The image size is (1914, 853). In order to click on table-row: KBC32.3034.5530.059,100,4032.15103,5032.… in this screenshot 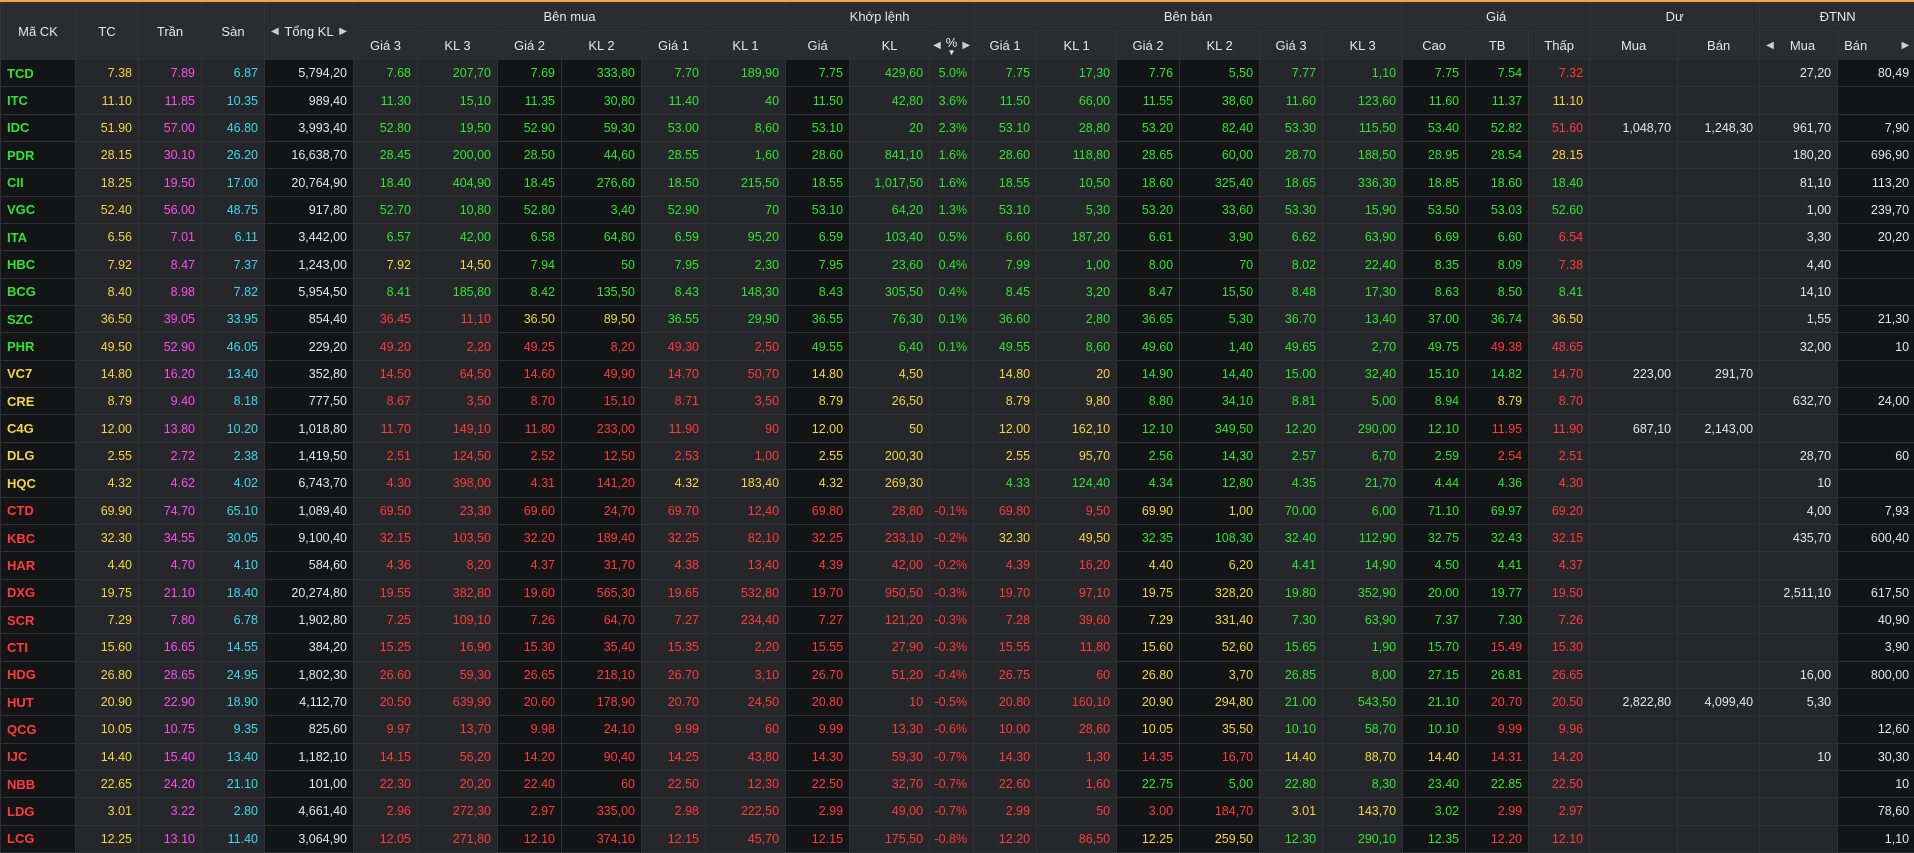, I will do `click(957, 537)`.